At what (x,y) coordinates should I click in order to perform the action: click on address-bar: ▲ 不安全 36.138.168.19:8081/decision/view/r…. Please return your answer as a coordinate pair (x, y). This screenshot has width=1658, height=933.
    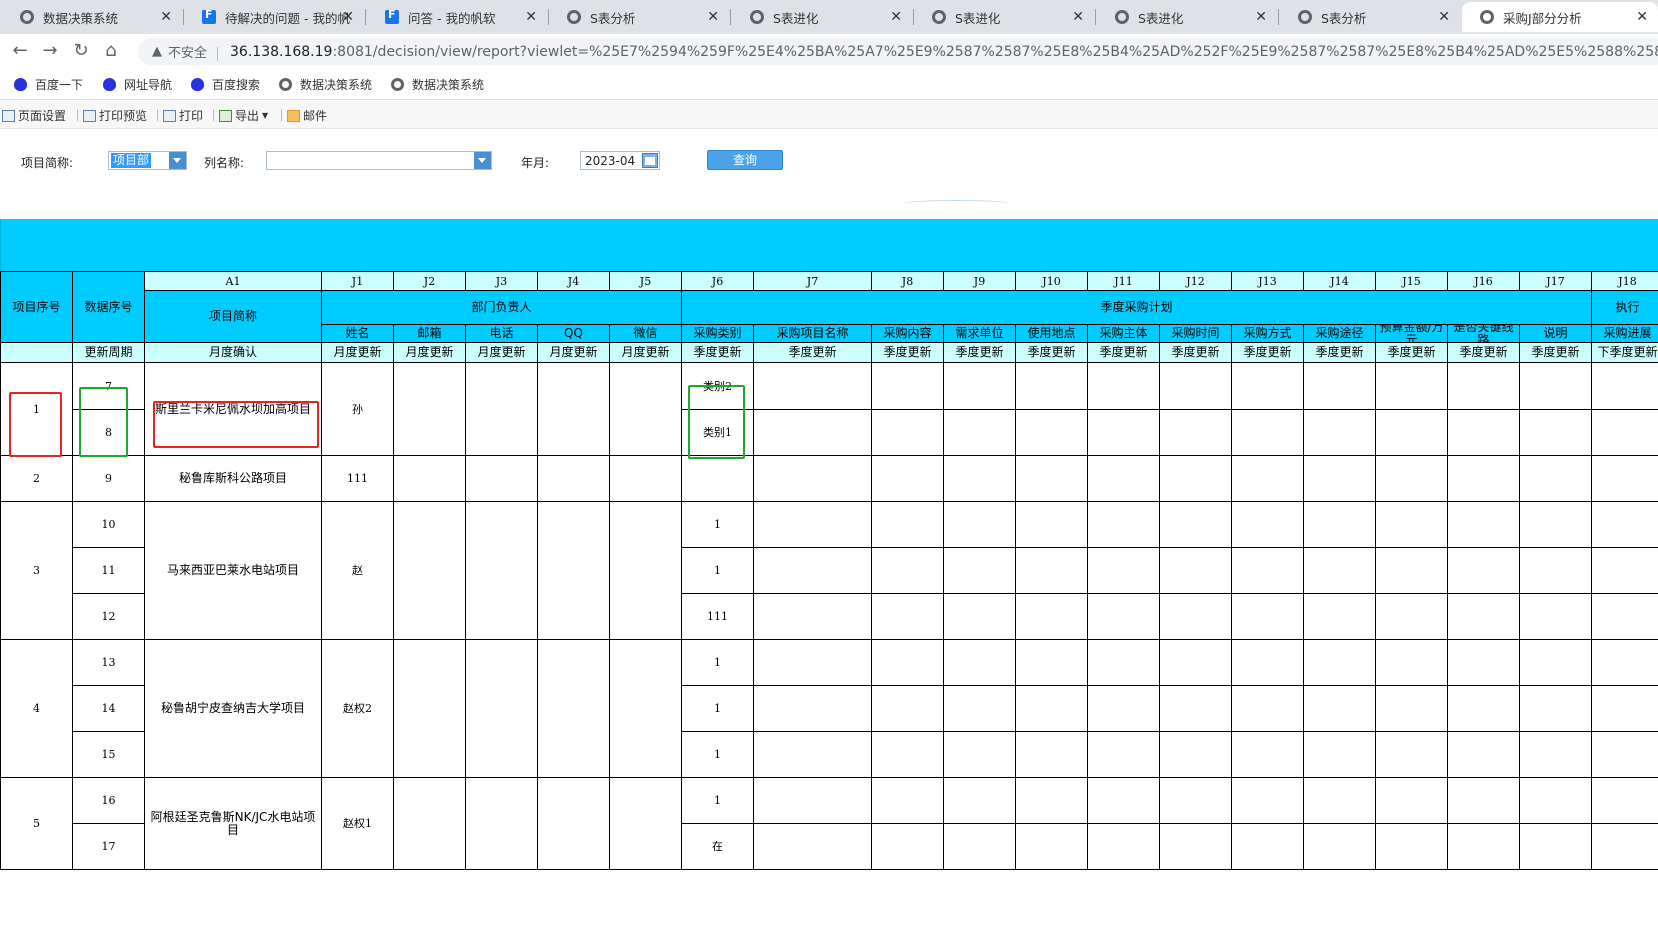
    Looking at the image, I should click on (898, 51).